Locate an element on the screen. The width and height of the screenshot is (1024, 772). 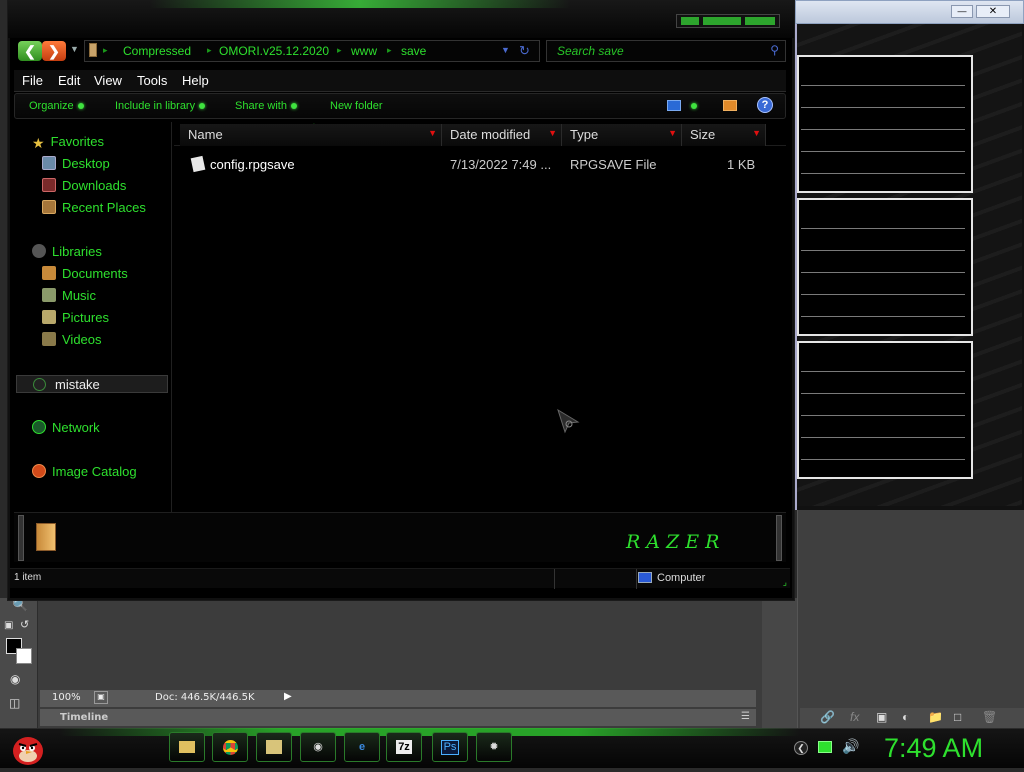
group-folder-icon: 📁 is located at coordinates (935, 717).